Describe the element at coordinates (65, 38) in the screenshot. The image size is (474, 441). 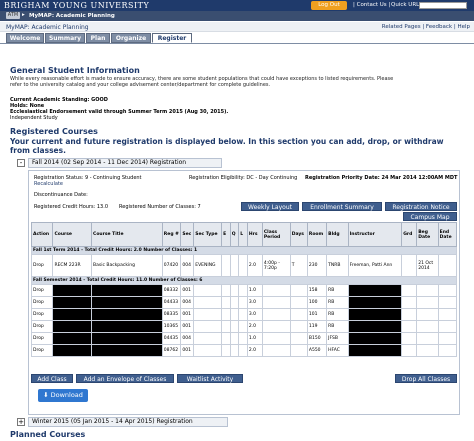
I see `tab-summary: Summary` at that location.